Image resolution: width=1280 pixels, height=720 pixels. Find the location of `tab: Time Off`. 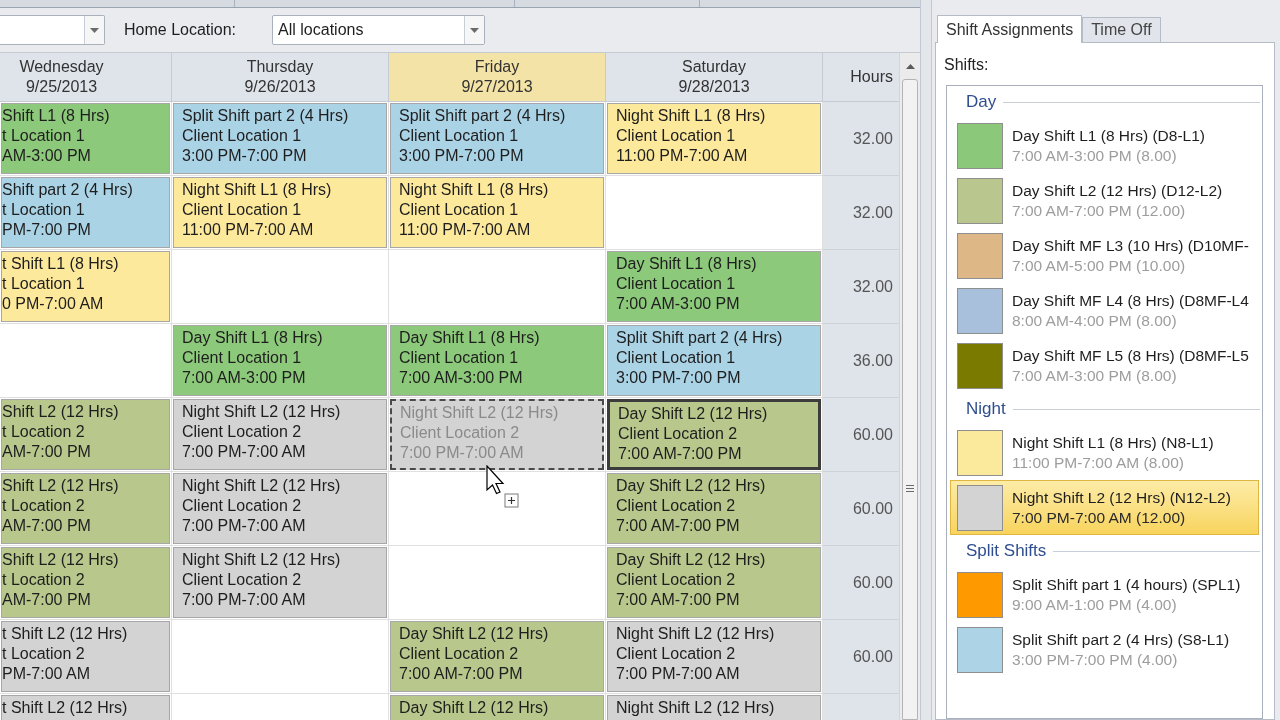

tab: Time Off is located at coordinates (1121, 29).